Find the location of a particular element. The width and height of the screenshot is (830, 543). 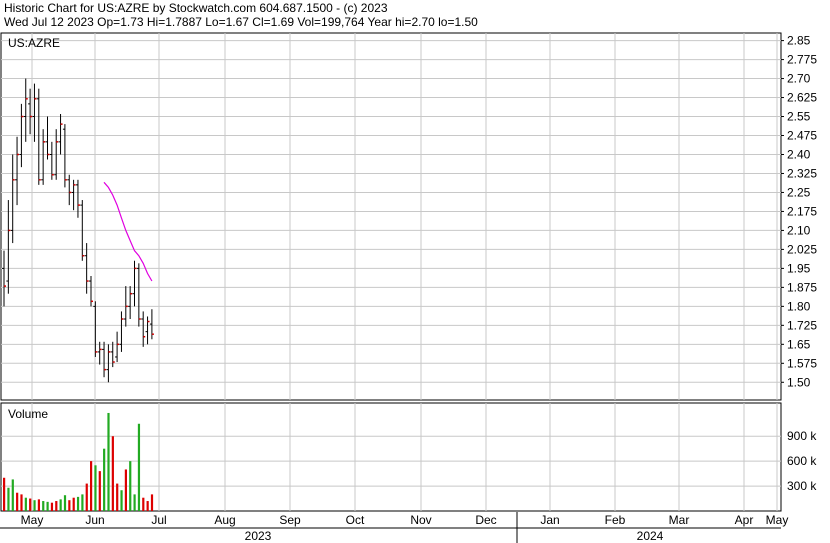

y-tick-label: 2.55 is located at coordinates (799, 117).